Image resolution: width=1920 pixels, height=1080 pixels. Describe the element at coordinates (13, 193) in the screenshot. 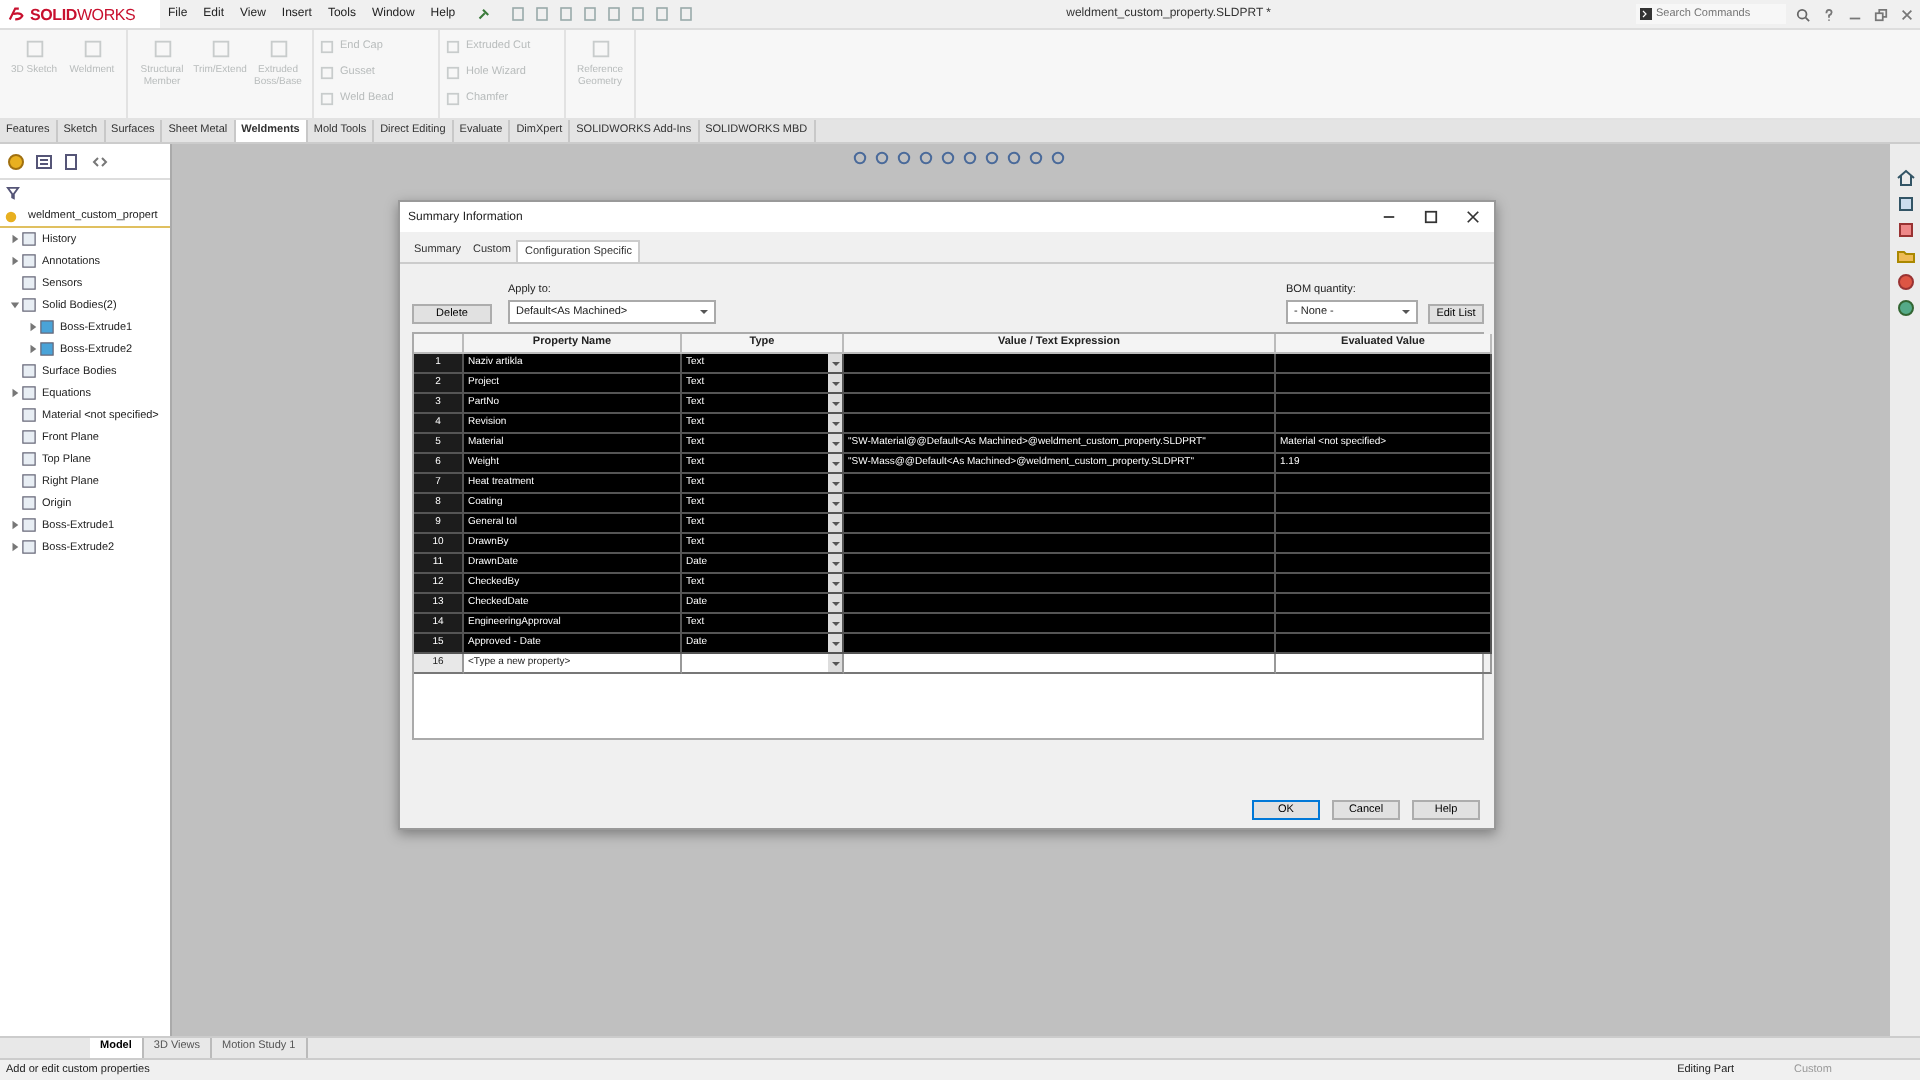

I see `filter-icon` at that location.